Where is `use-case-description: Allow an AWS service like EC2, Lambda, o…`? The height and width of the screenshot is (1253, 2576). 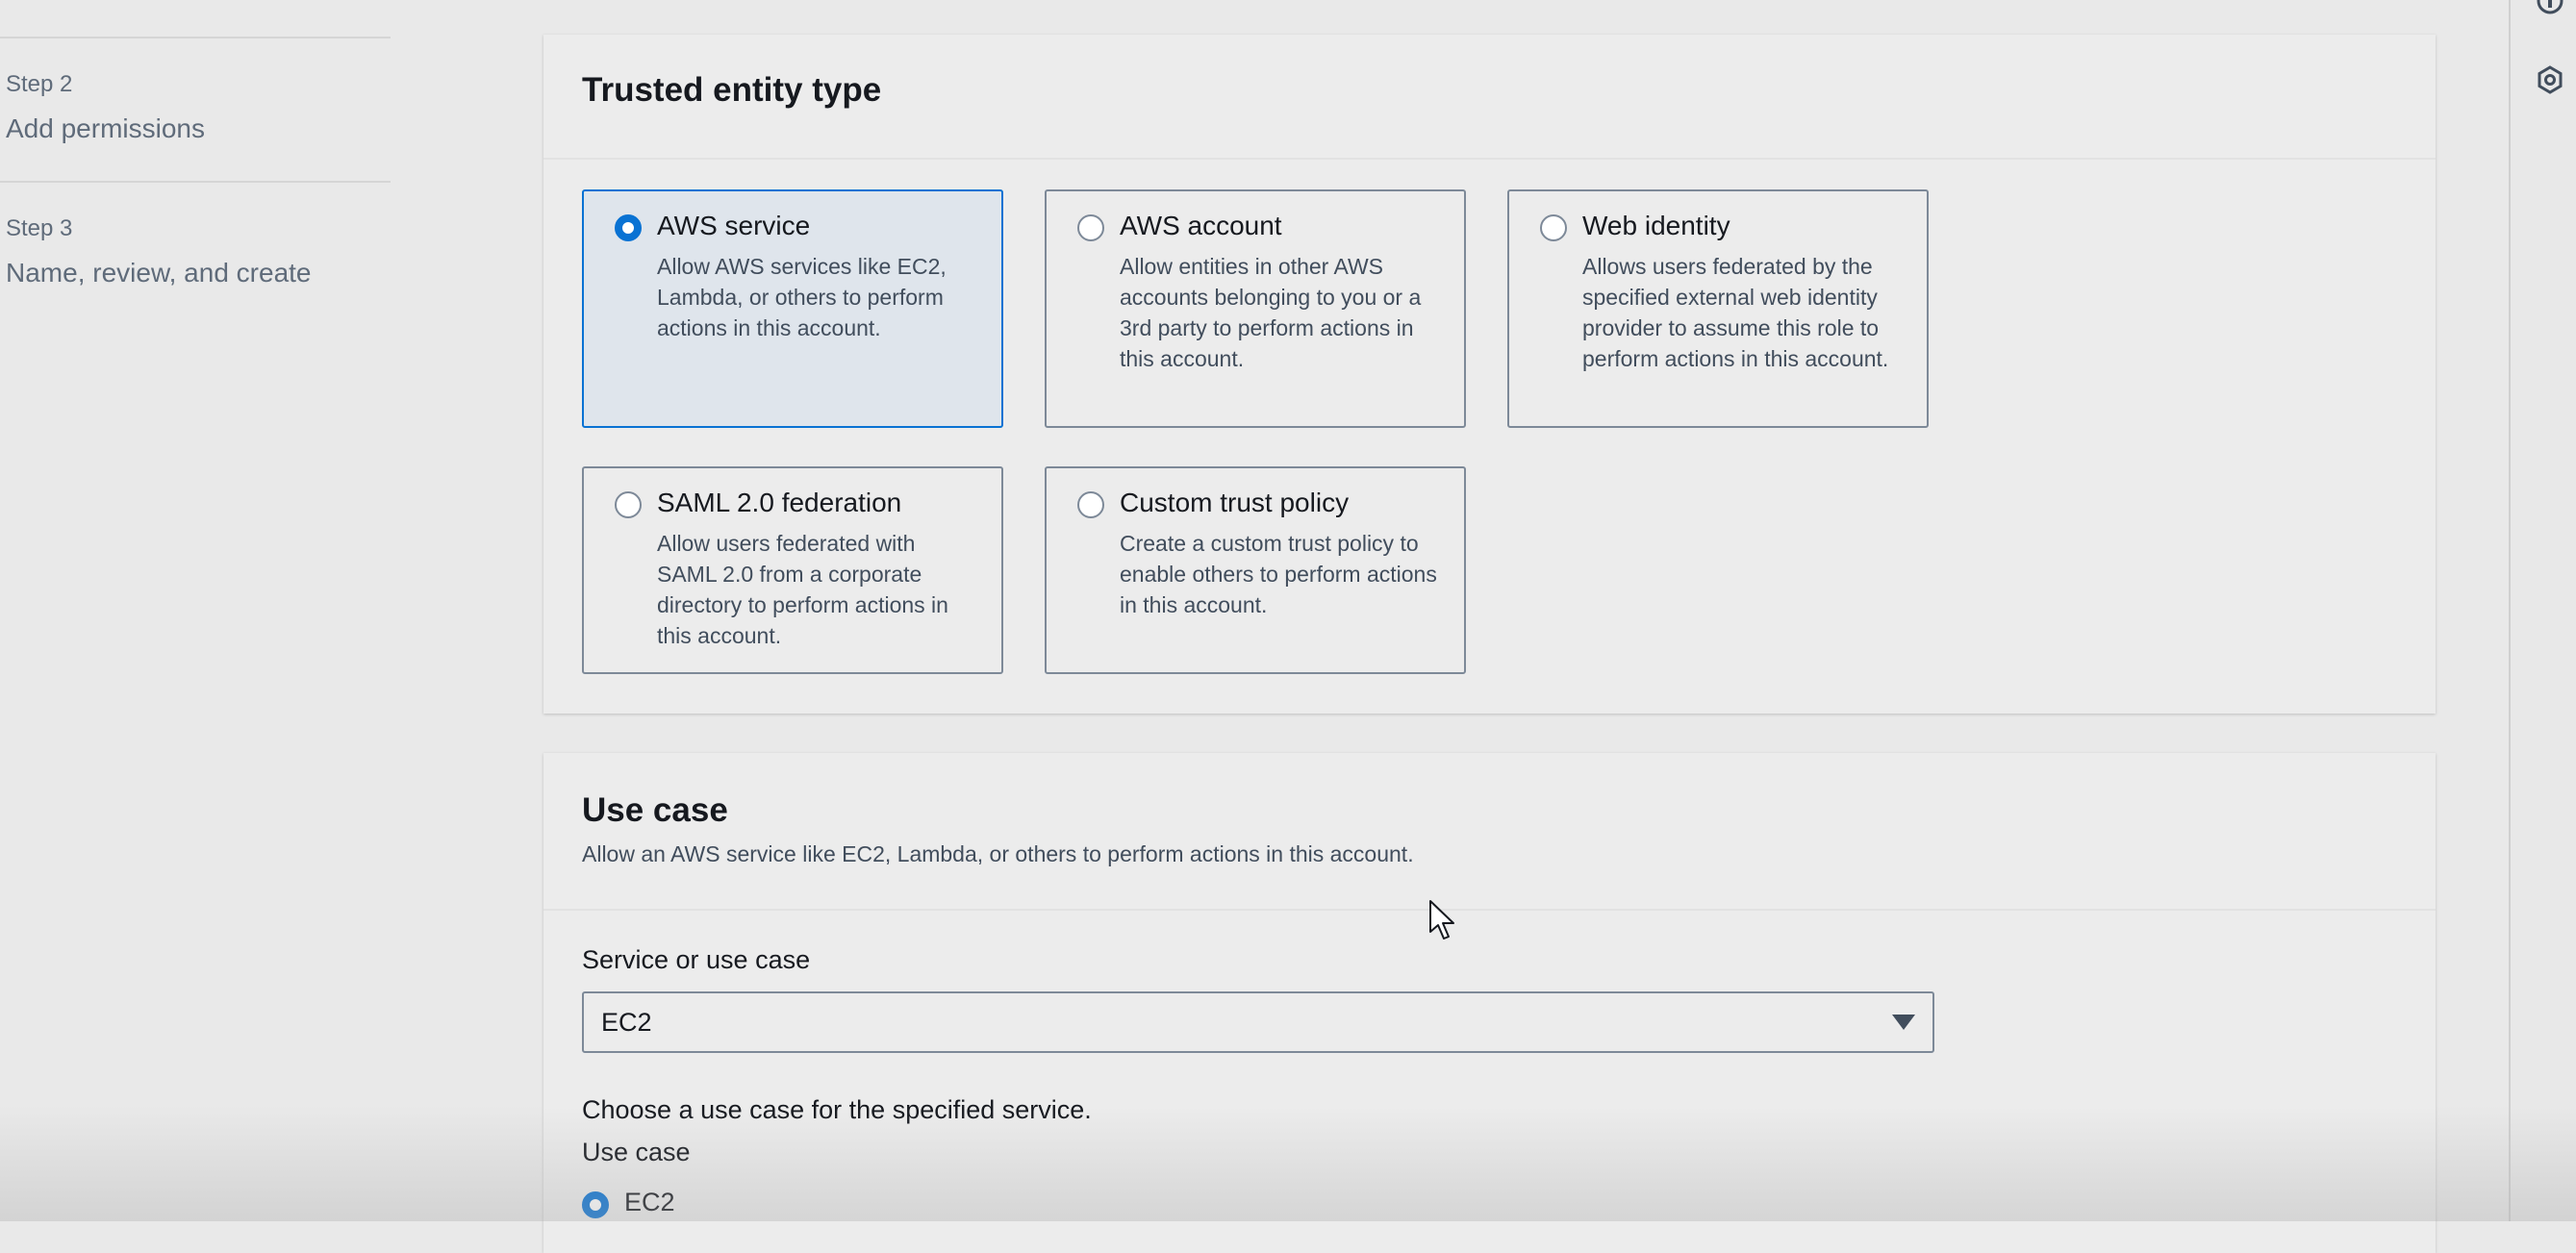
use-case-description: Allow an AWS service like EC2, Lambda, o… is located at coordinates (998, 853).